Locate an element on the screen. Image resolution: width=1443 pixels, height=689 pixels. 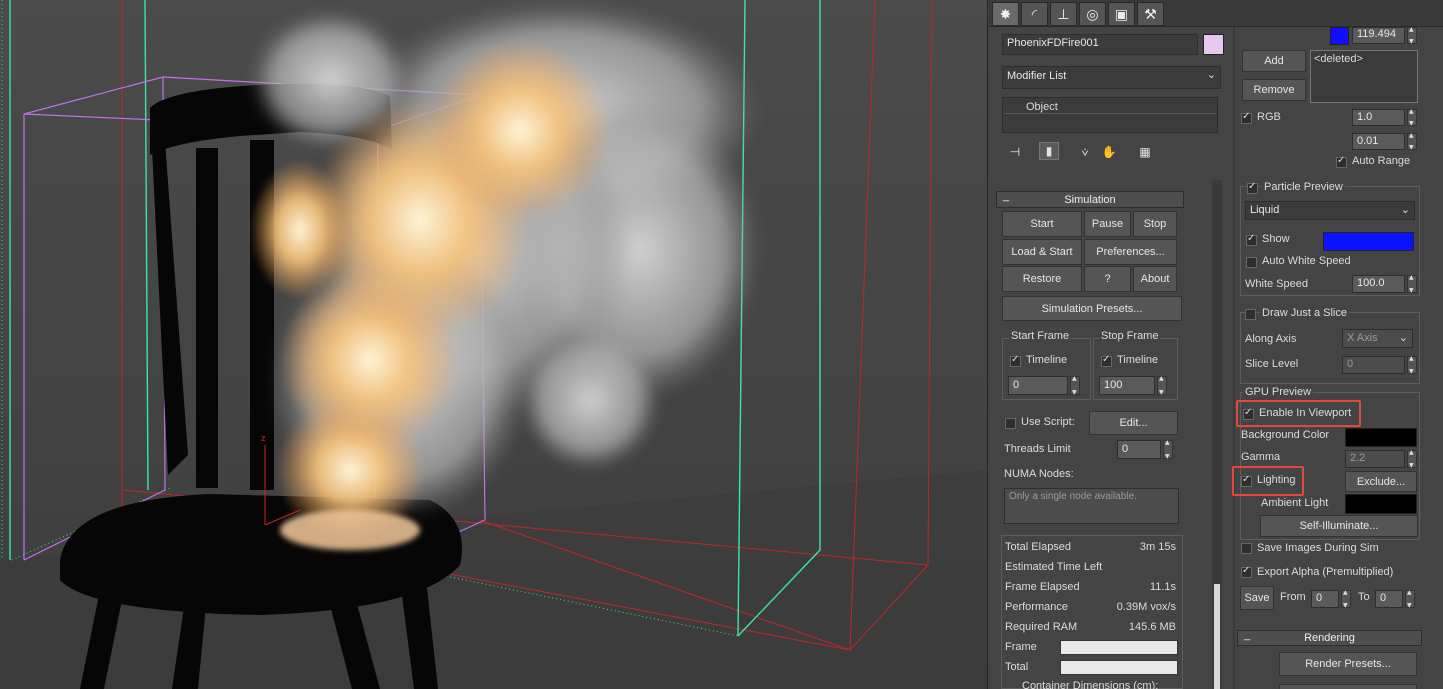
along-axis-dropdown: X Axis ⌄ is located at coordinates (1377, 338).